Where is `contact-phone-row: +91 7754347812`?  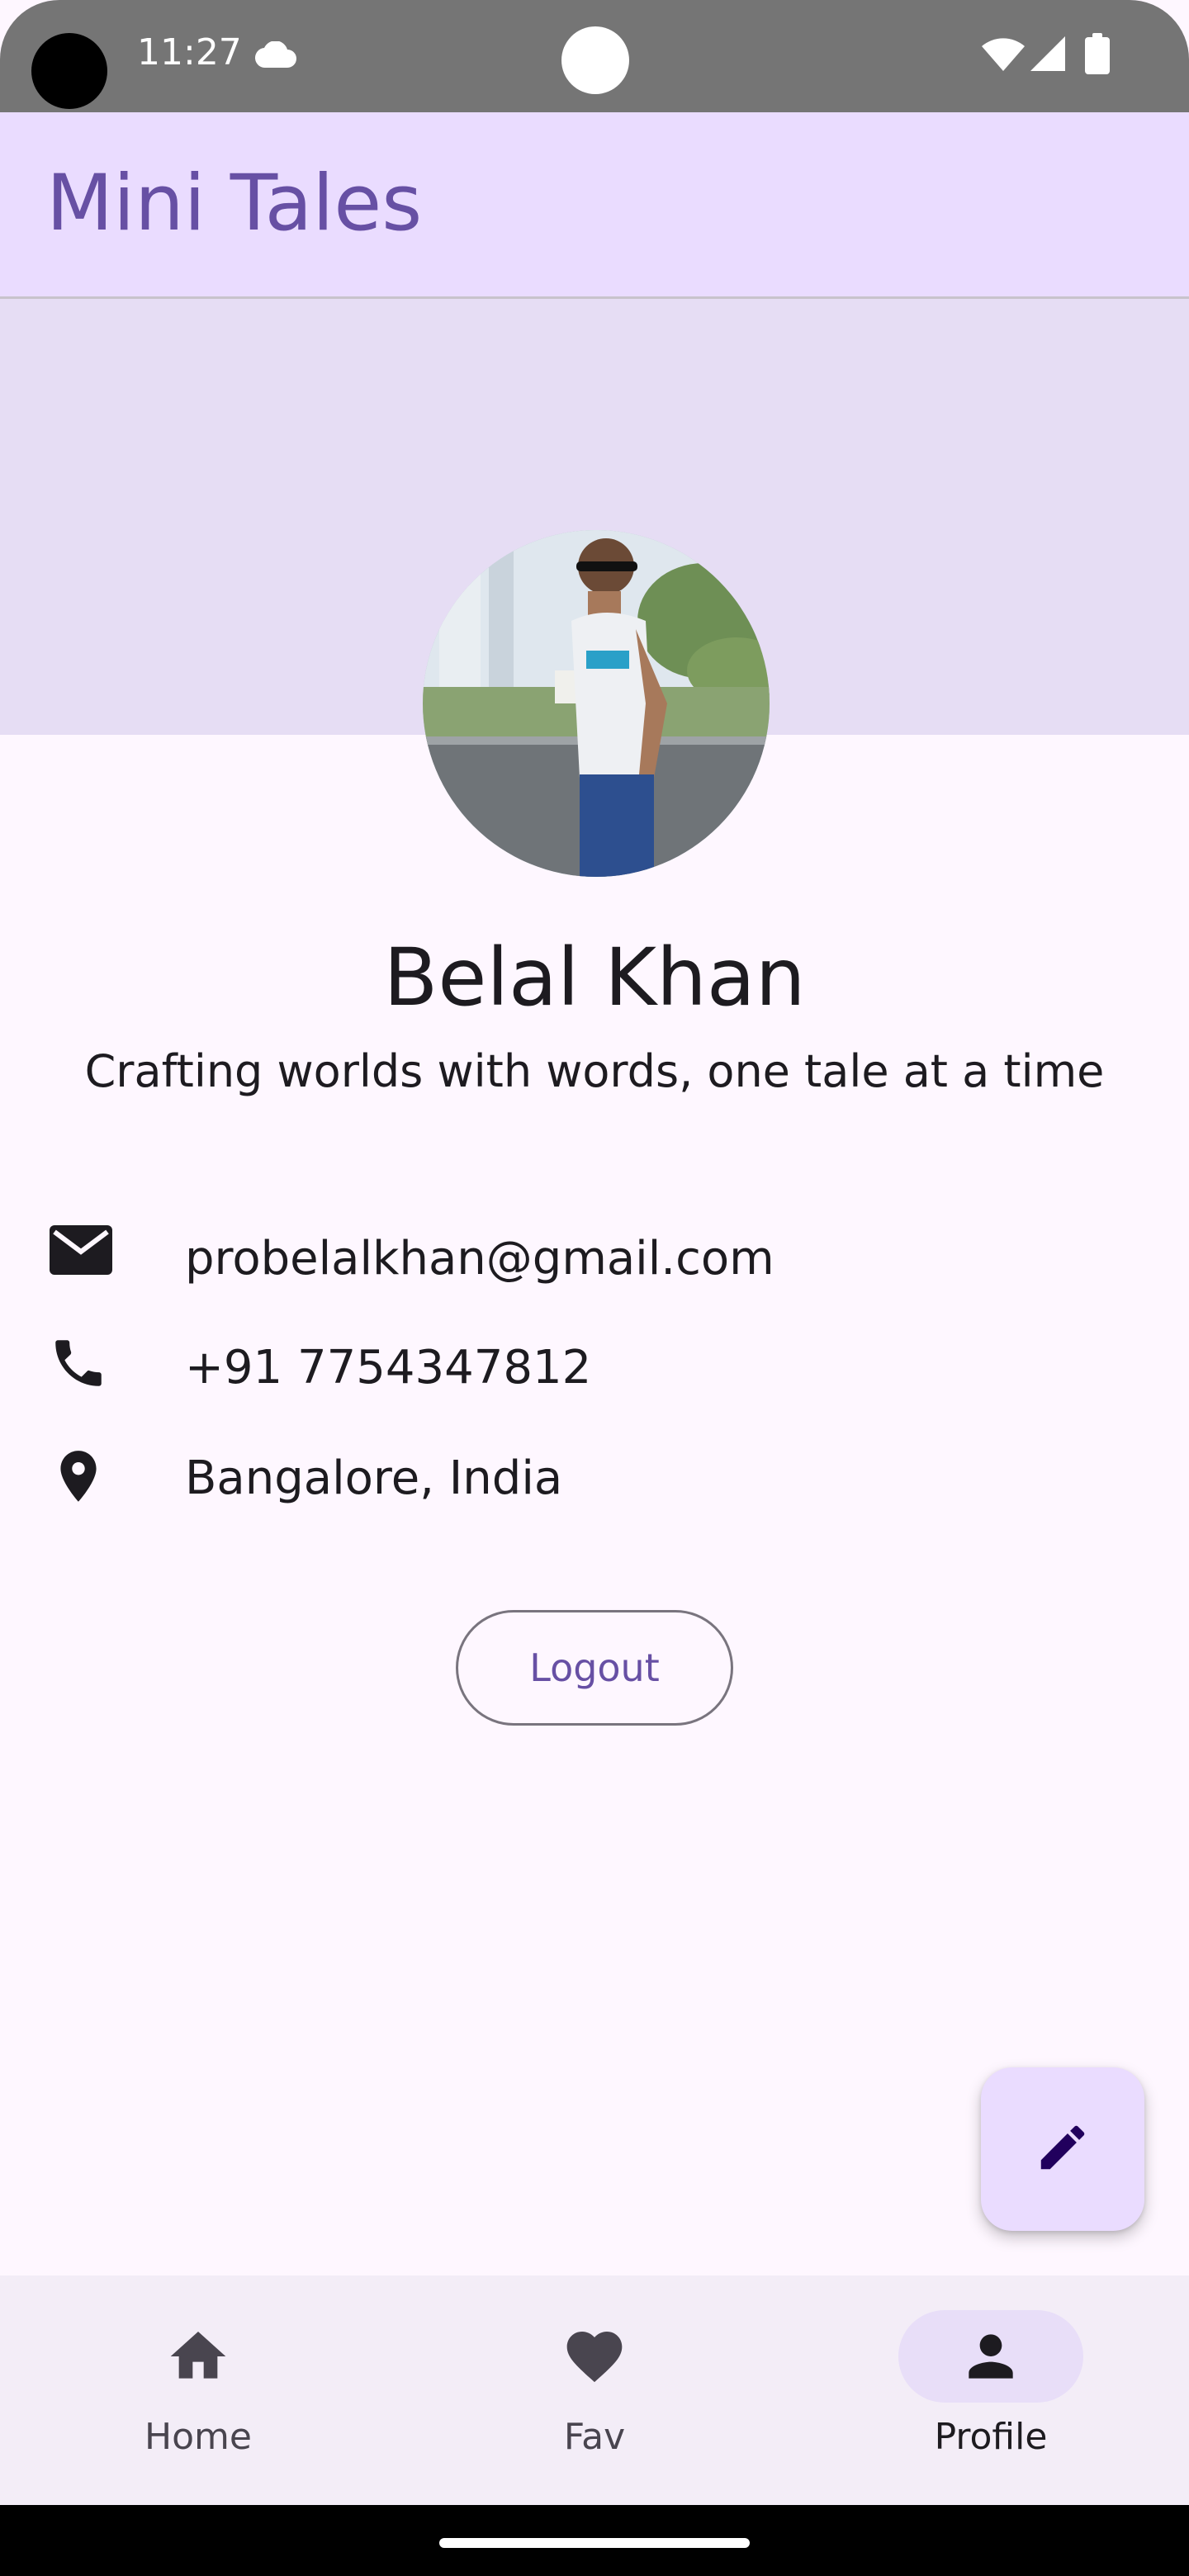
contact-phone-row: +91 7754347812 is located at coordinates (594, 1367).